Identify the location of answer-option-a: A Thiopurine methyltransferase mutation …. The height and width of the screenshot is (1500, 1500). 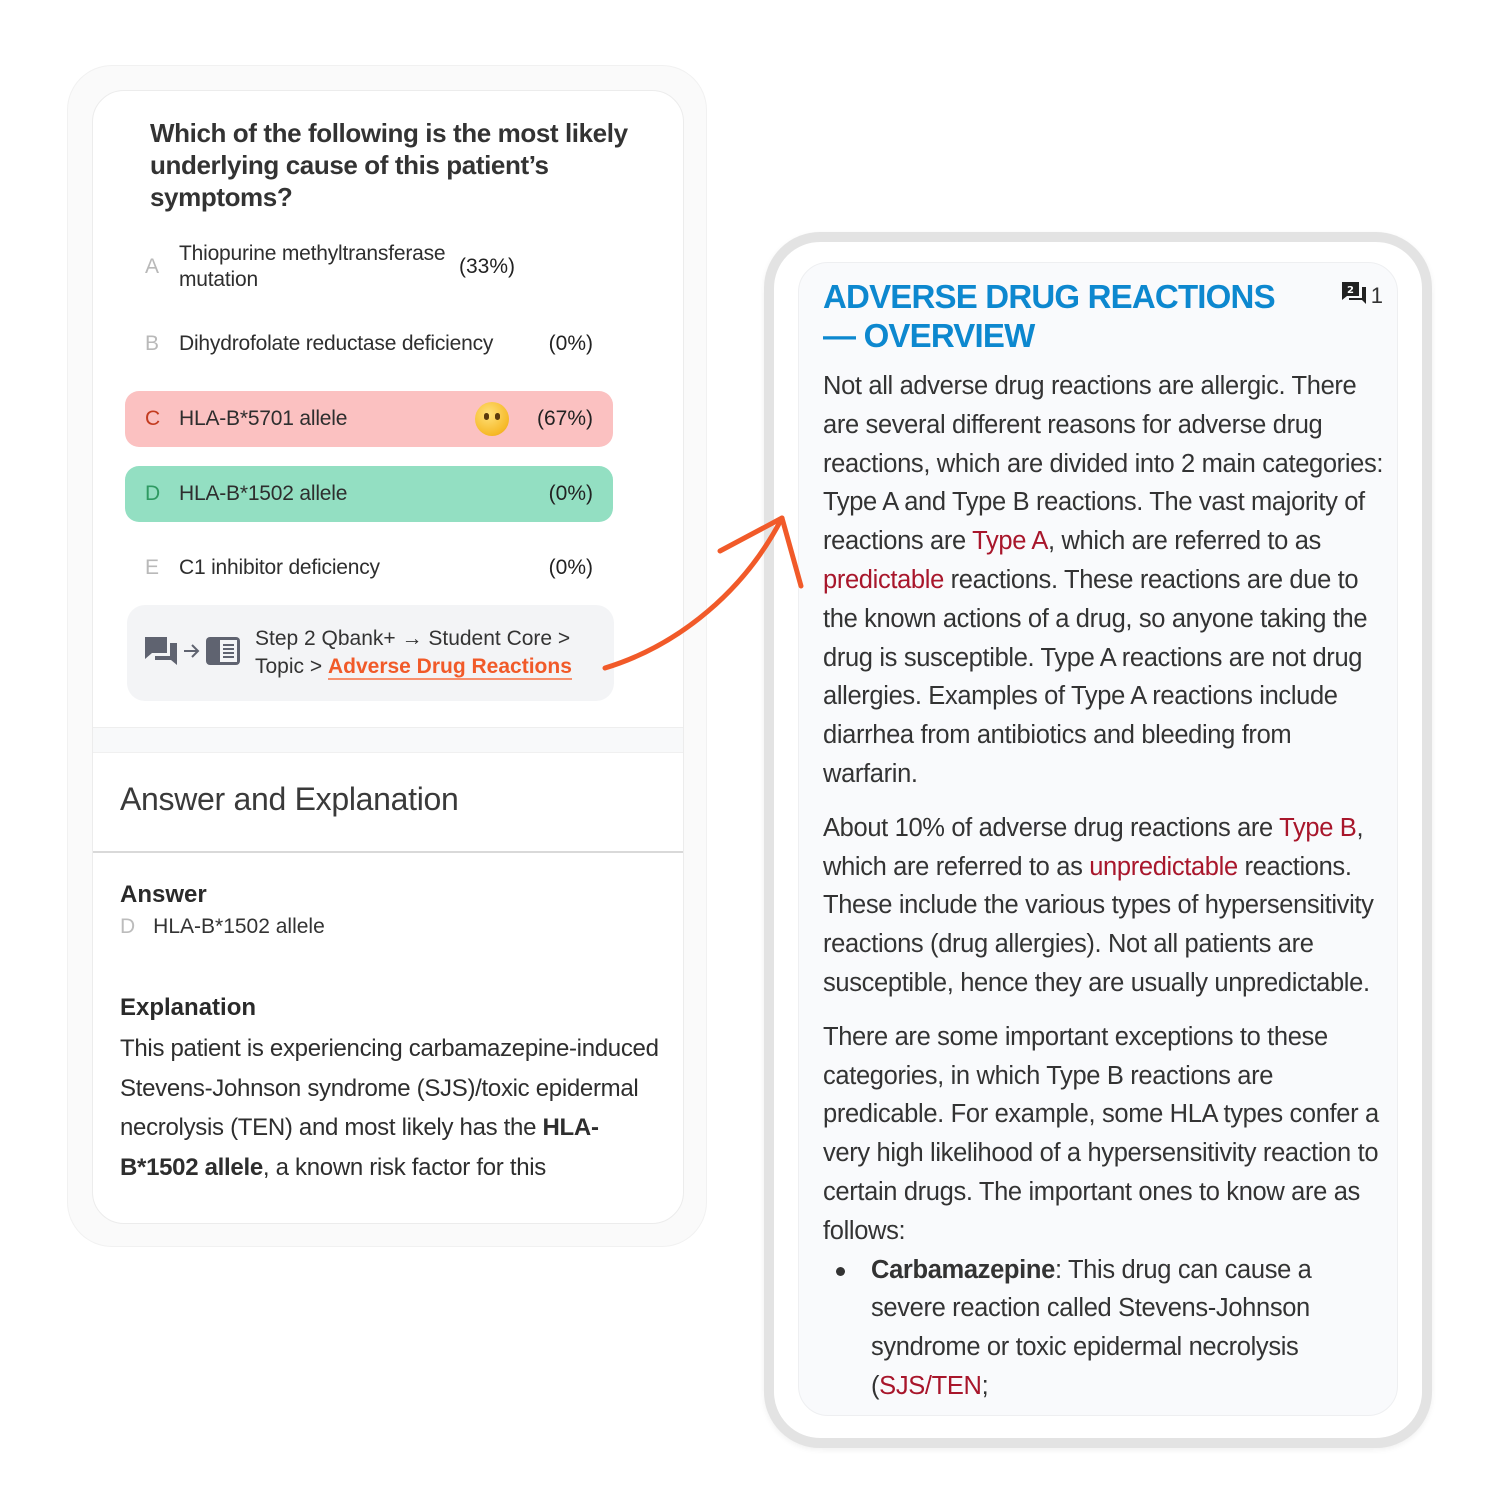
(369, 267).